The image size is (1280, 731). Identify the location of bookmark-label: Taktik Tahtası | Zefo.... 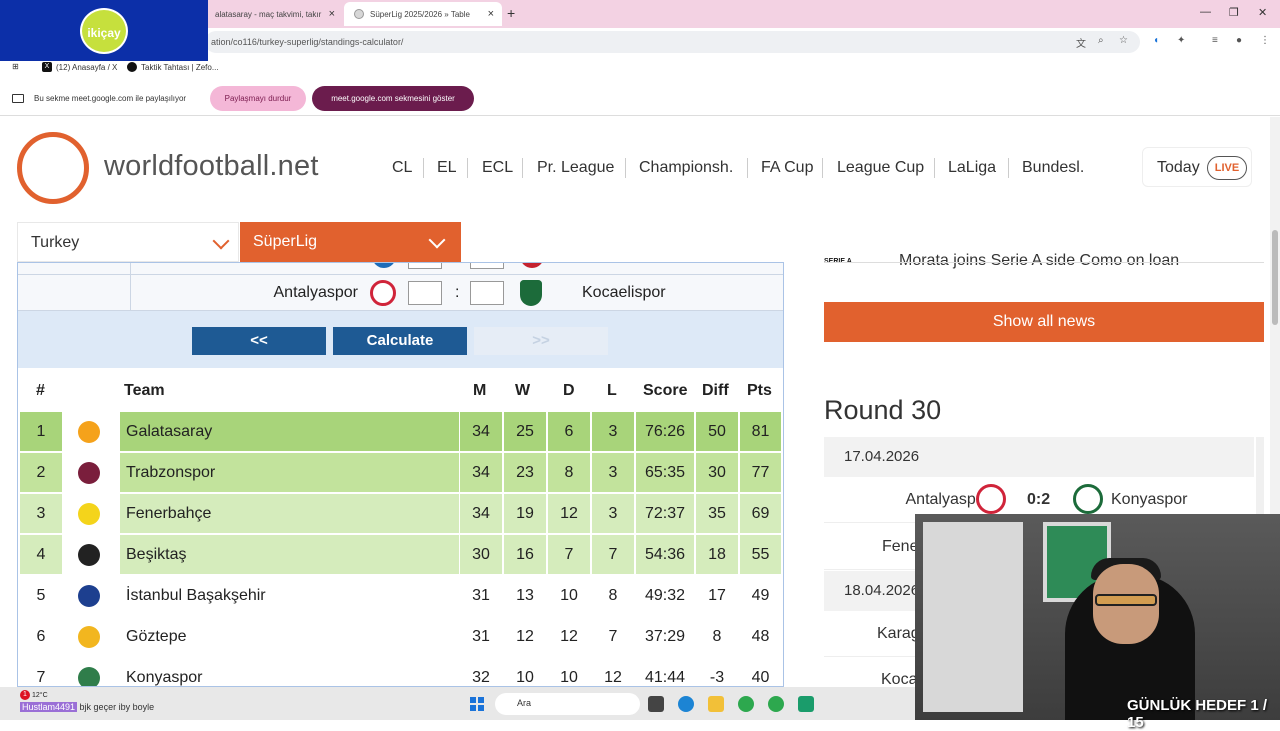
(180, 67).